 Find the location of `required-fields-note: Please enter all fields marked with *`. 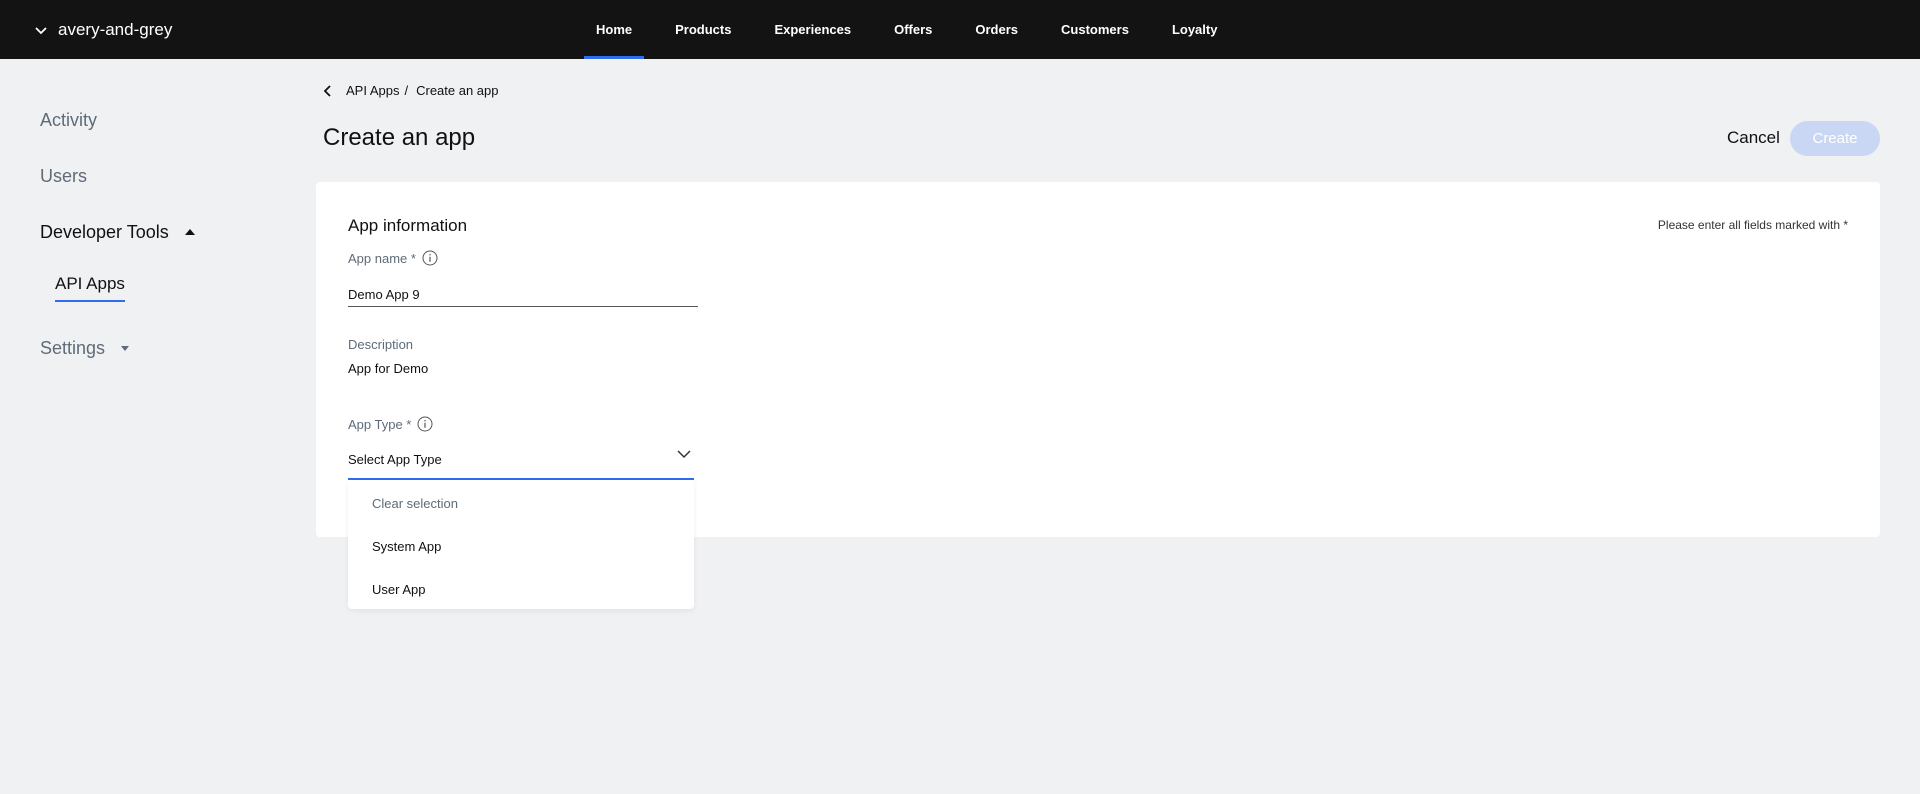

required-fields-note: Please enter all fields marked with * is located at coordinates (1752, 225).